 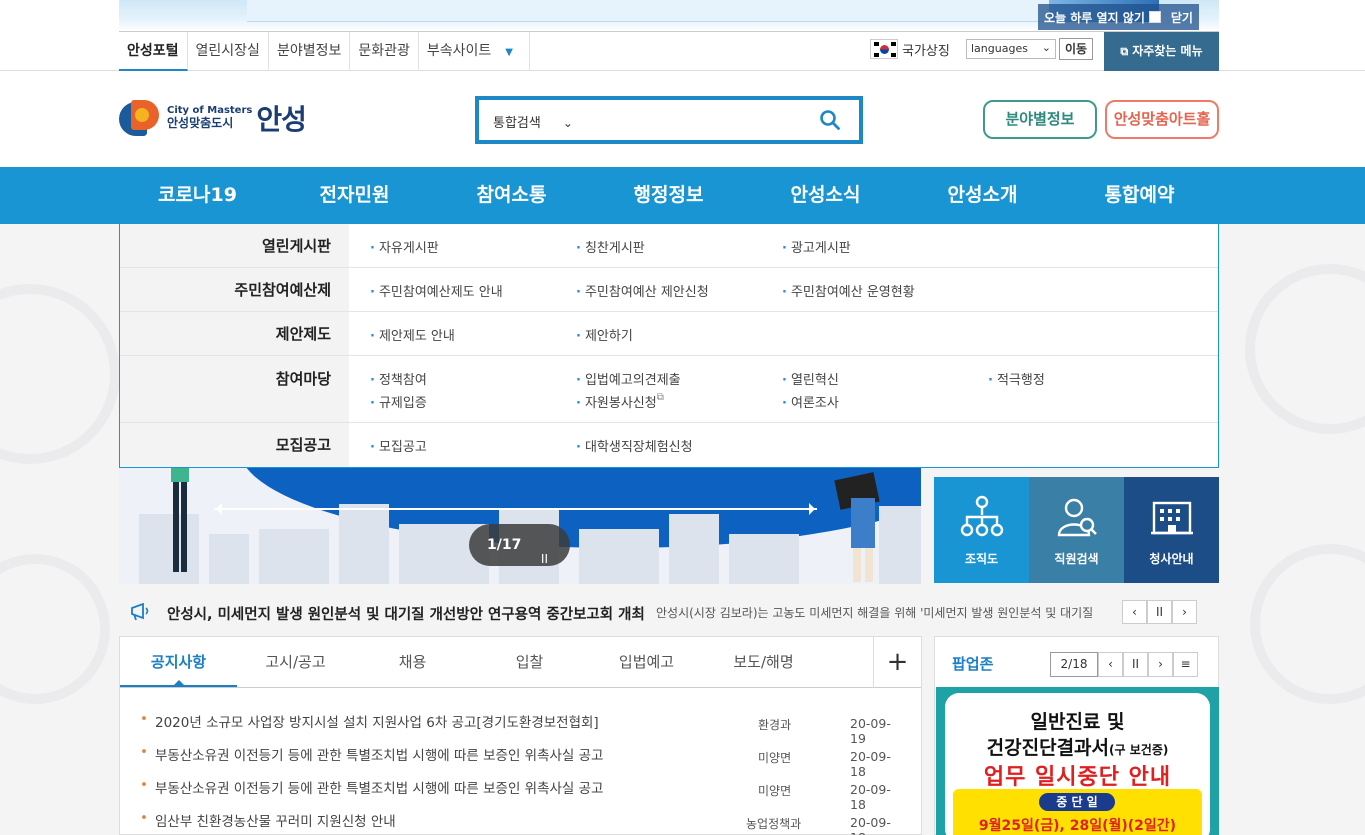 What do you see at coordinates (213, 118) in the screenshot?
I see `site-logo: City of Masters 안성맞춤도시 안성` at bounding box center [213, 118].